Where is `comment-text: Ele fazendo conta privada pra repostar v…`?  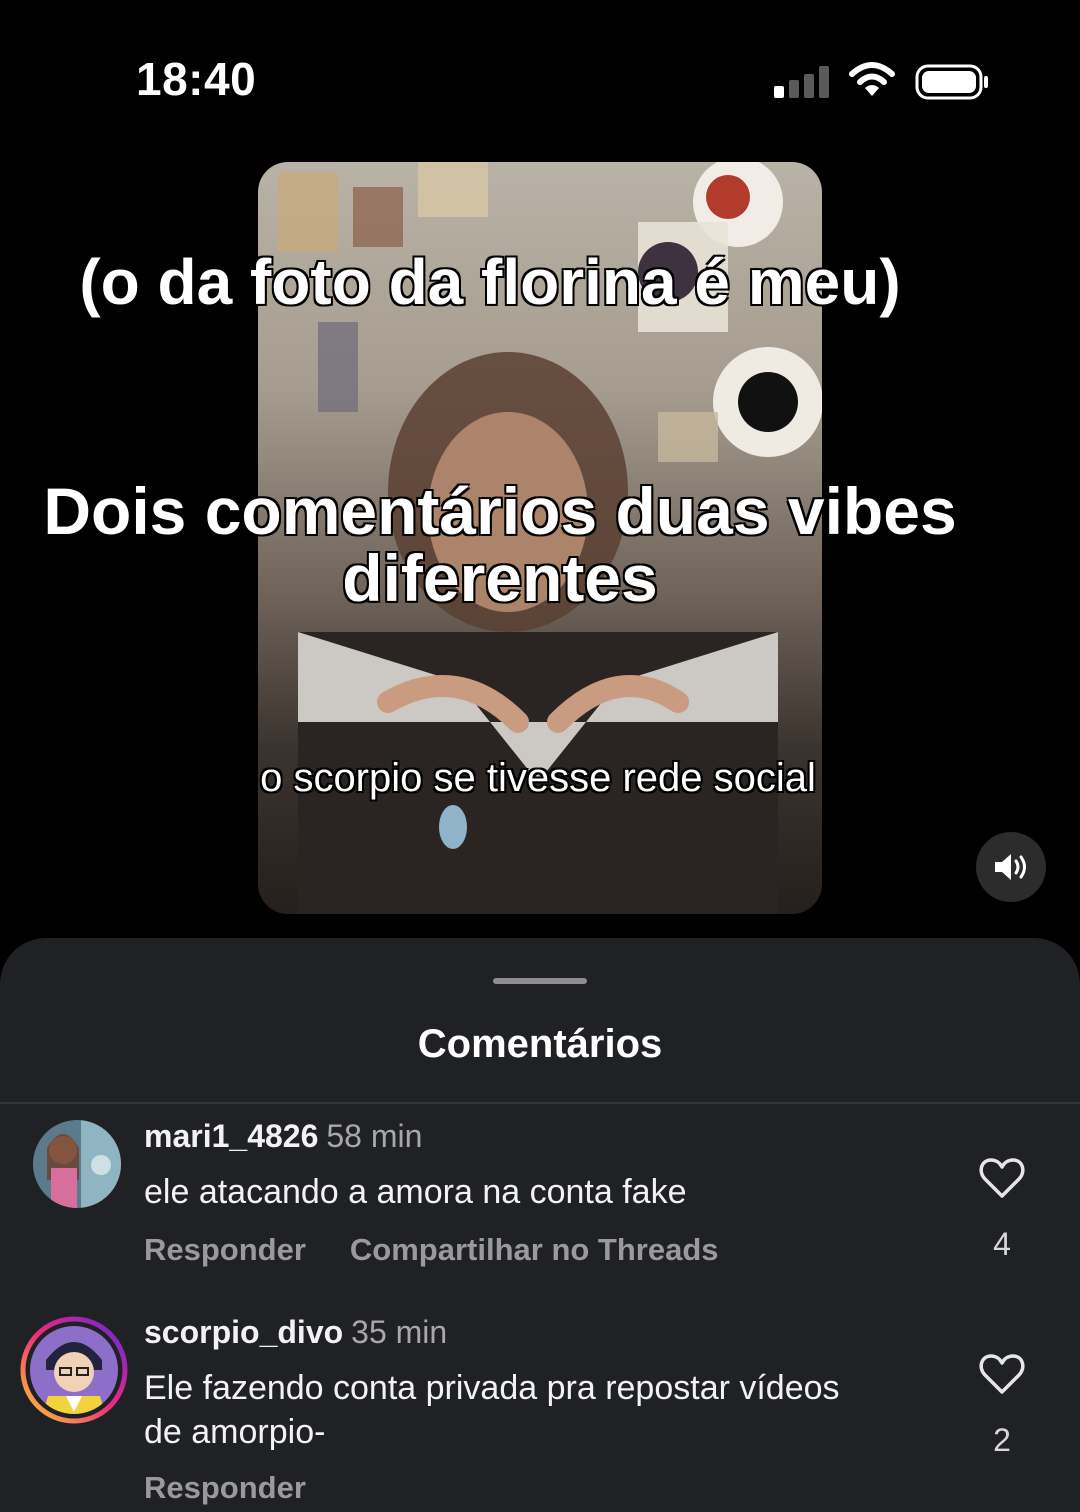
comment-text: Ele fazendo conta privada pra repostar v… is located at coordinates (492, 1410).